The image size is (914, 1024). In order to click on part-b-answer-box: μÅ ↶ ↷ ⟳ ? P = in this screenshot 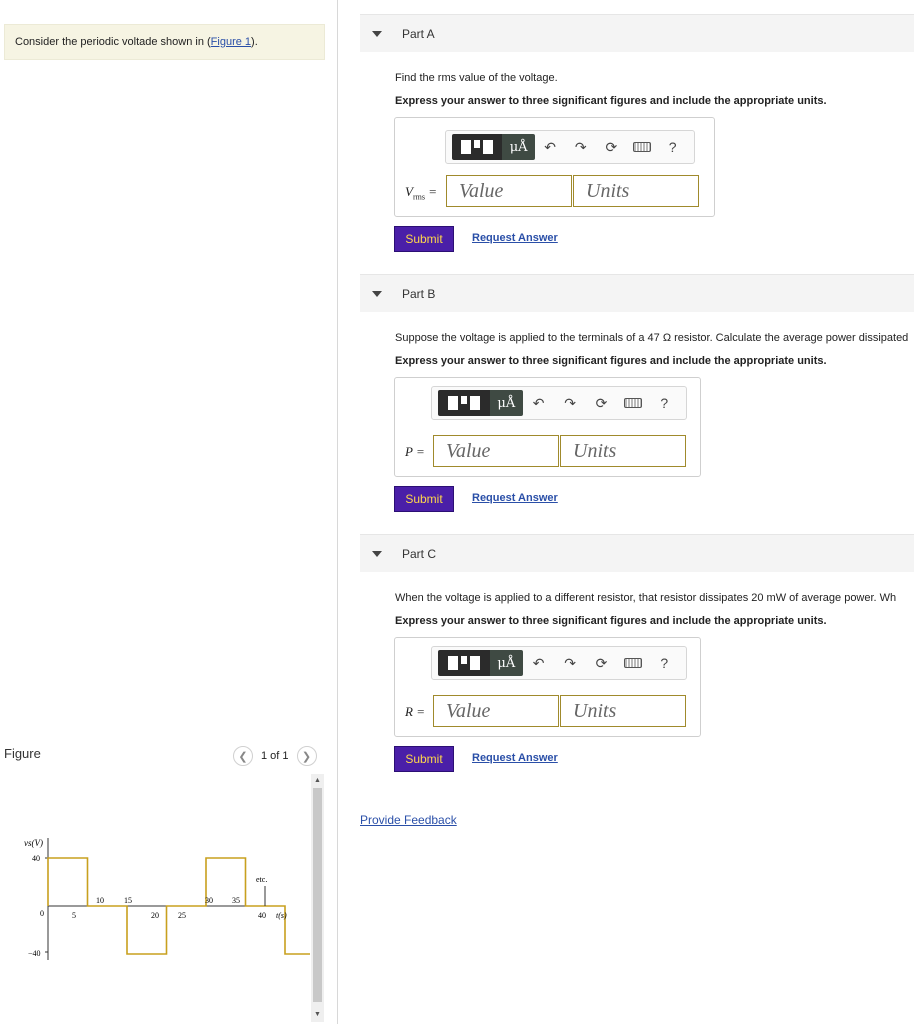, I will do `click(547, 427)`.